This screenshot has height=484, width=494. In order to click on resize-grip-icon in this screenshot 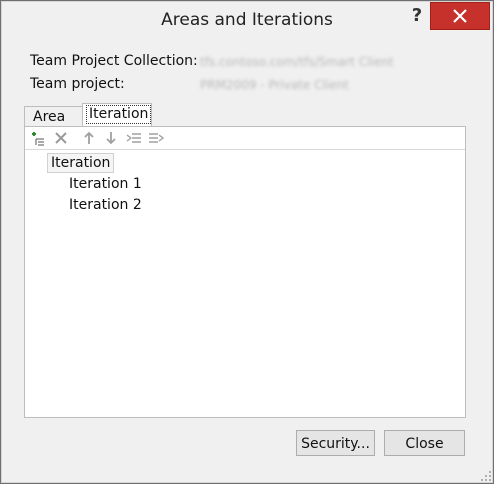, I will do `click(486, 476)`.